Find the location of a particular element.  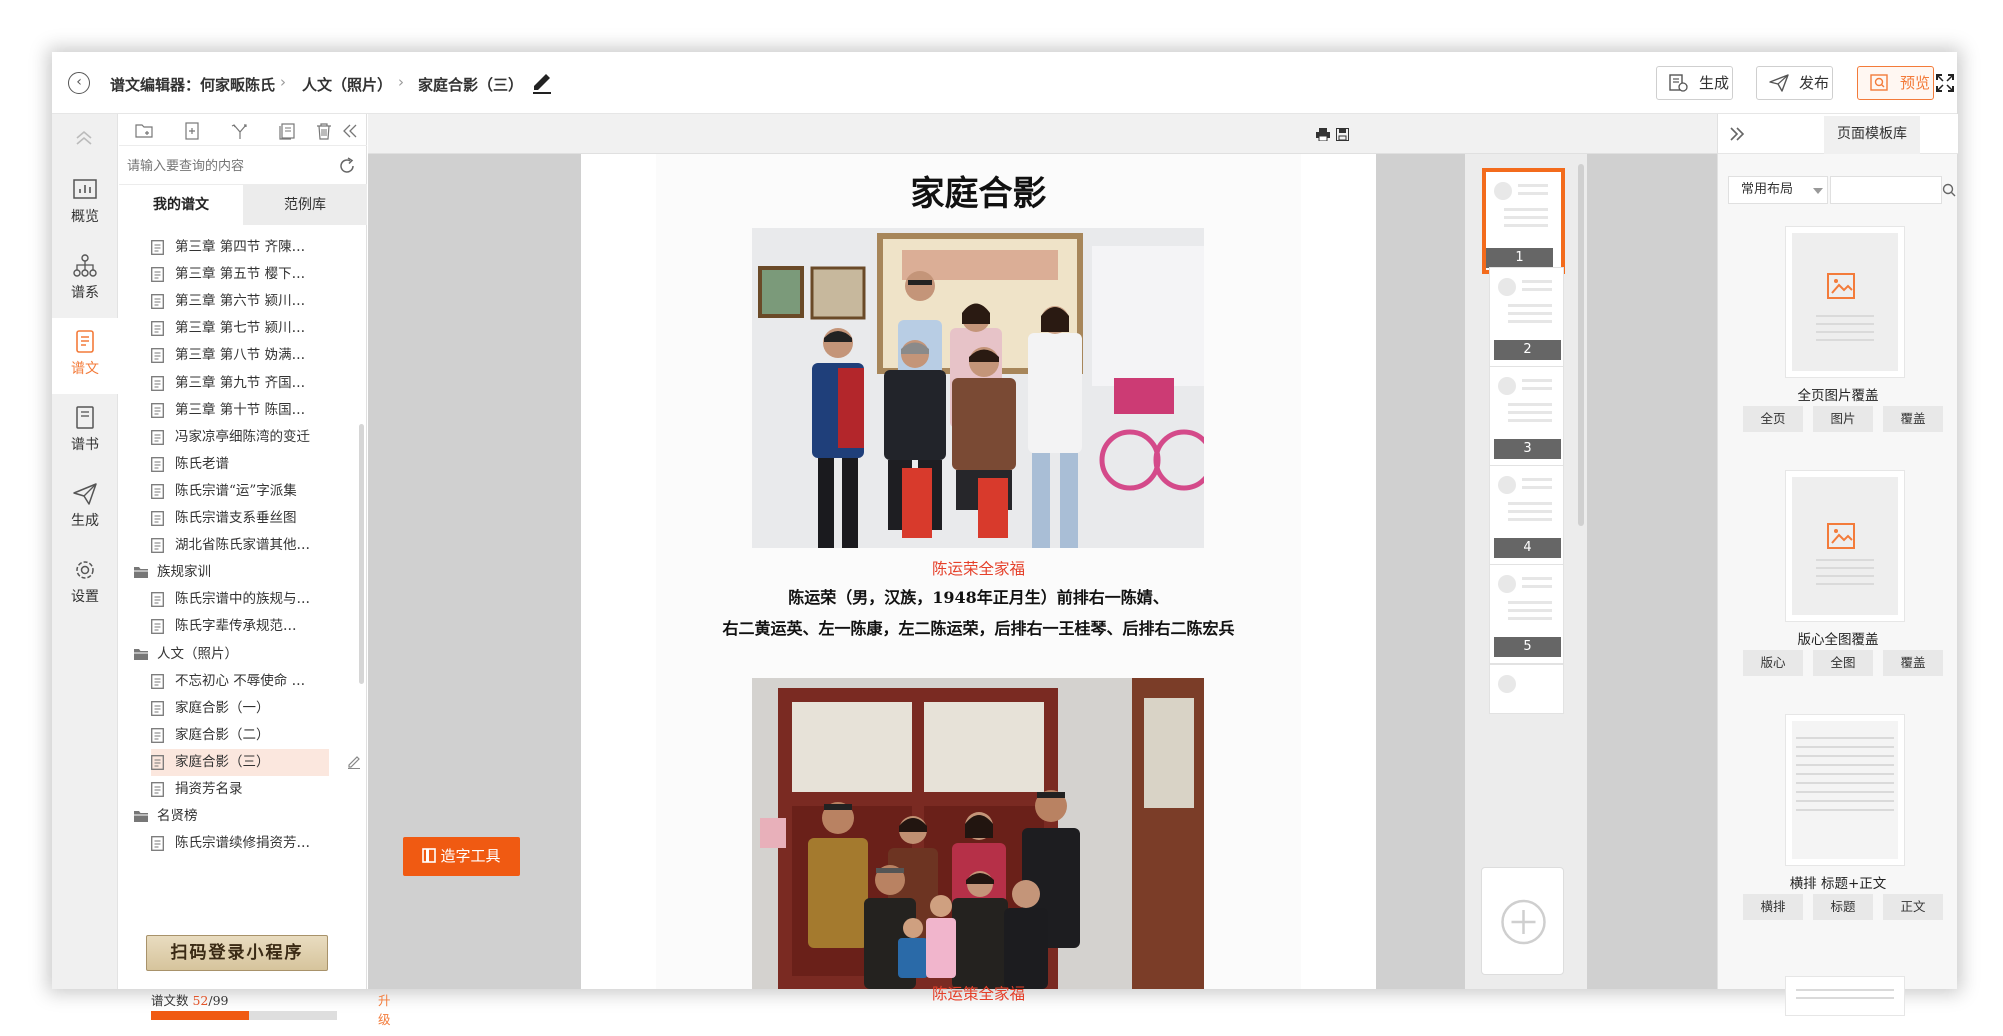

tree-document: 家庭合影（一） is located at coordinates (251, 708).